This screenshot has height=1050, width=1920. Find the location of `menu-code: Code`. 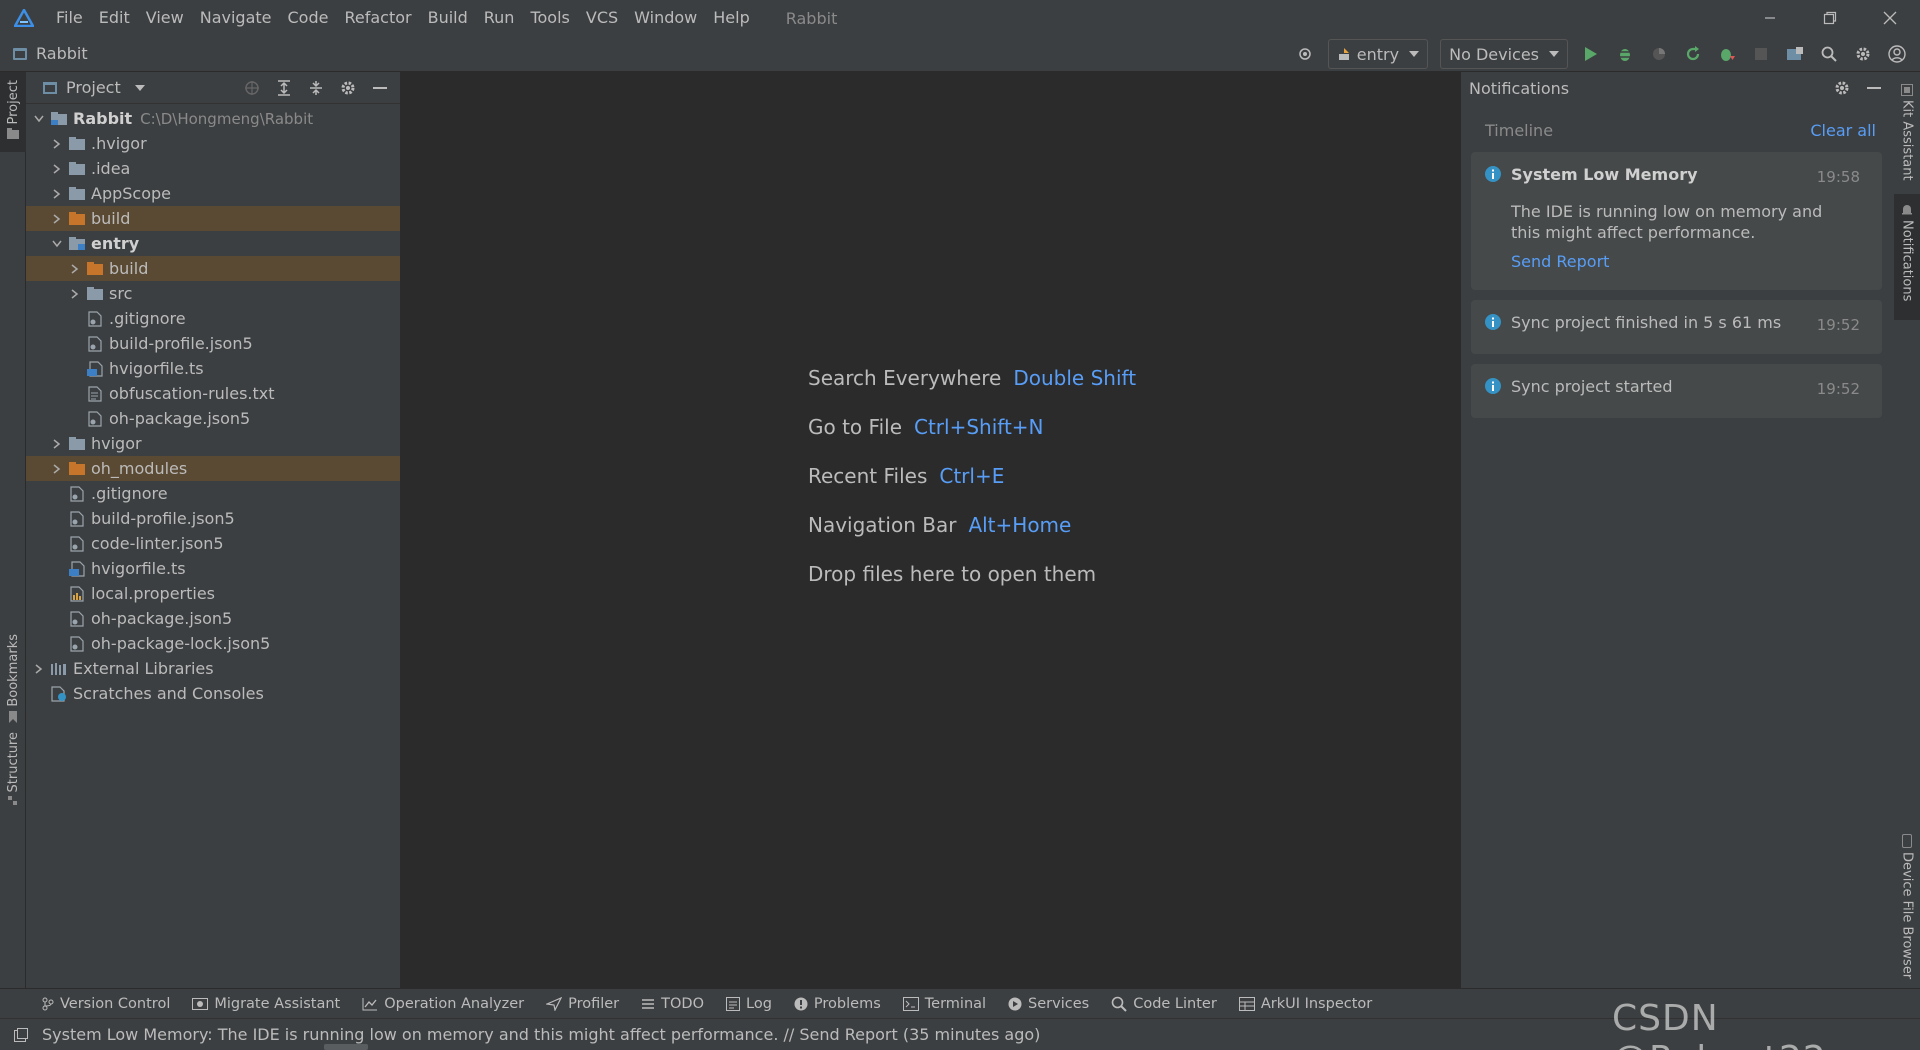

menu-code: Code is located at coordinates (308, 18).